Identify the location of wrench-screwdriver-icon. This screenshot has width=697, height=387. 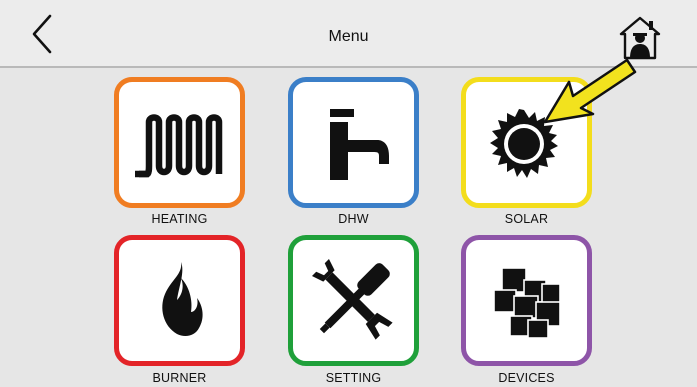
(352, 299).